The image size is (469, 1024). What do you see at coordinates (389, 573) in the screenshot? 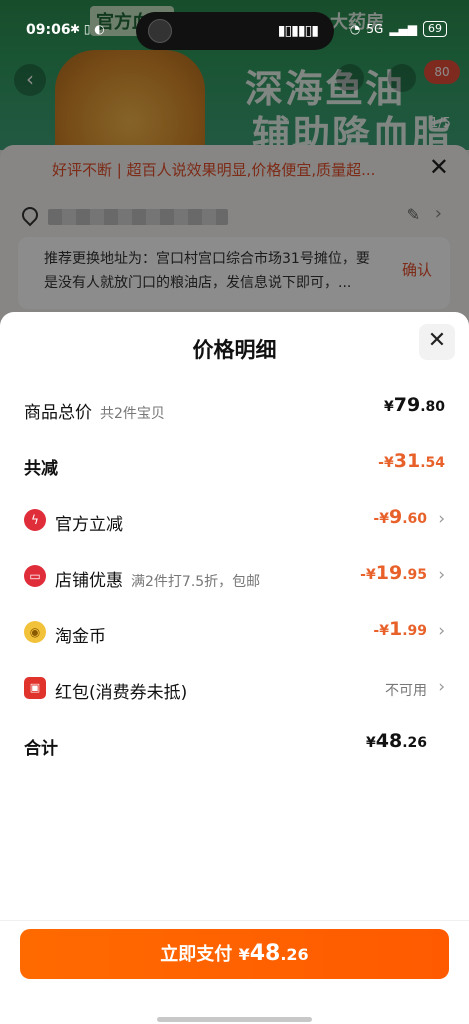
I see `value-int: 19` at bounding box center [389, 573].